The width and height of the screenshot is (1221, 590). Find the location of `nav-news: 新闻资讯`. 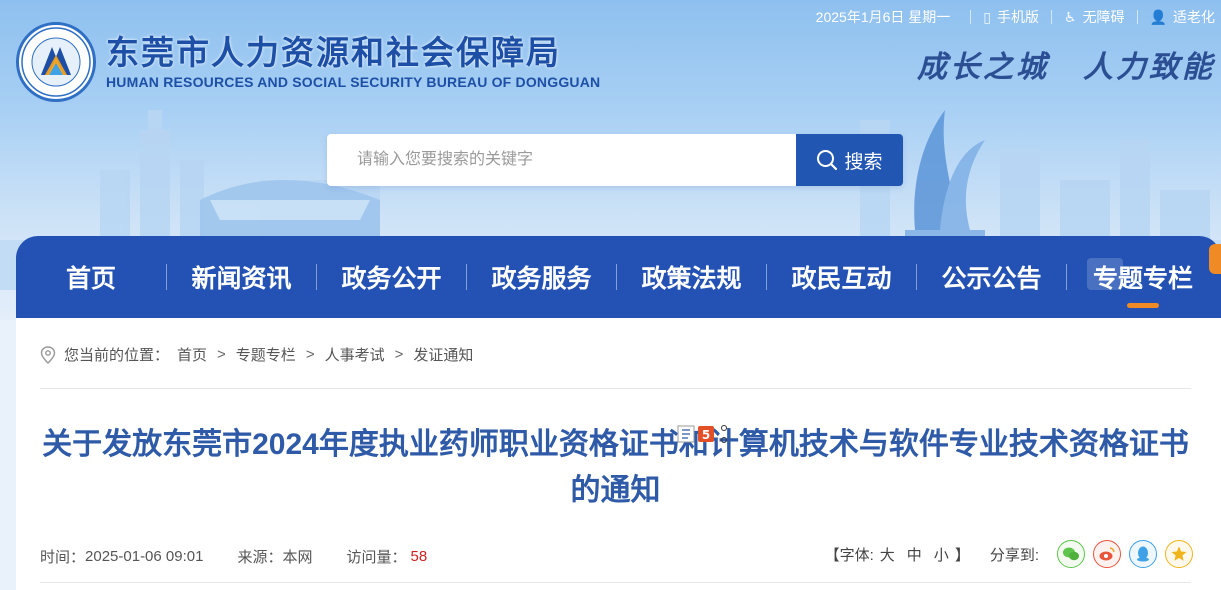

nav-news: 新闻资讯 is located at coordinates (241, 277).